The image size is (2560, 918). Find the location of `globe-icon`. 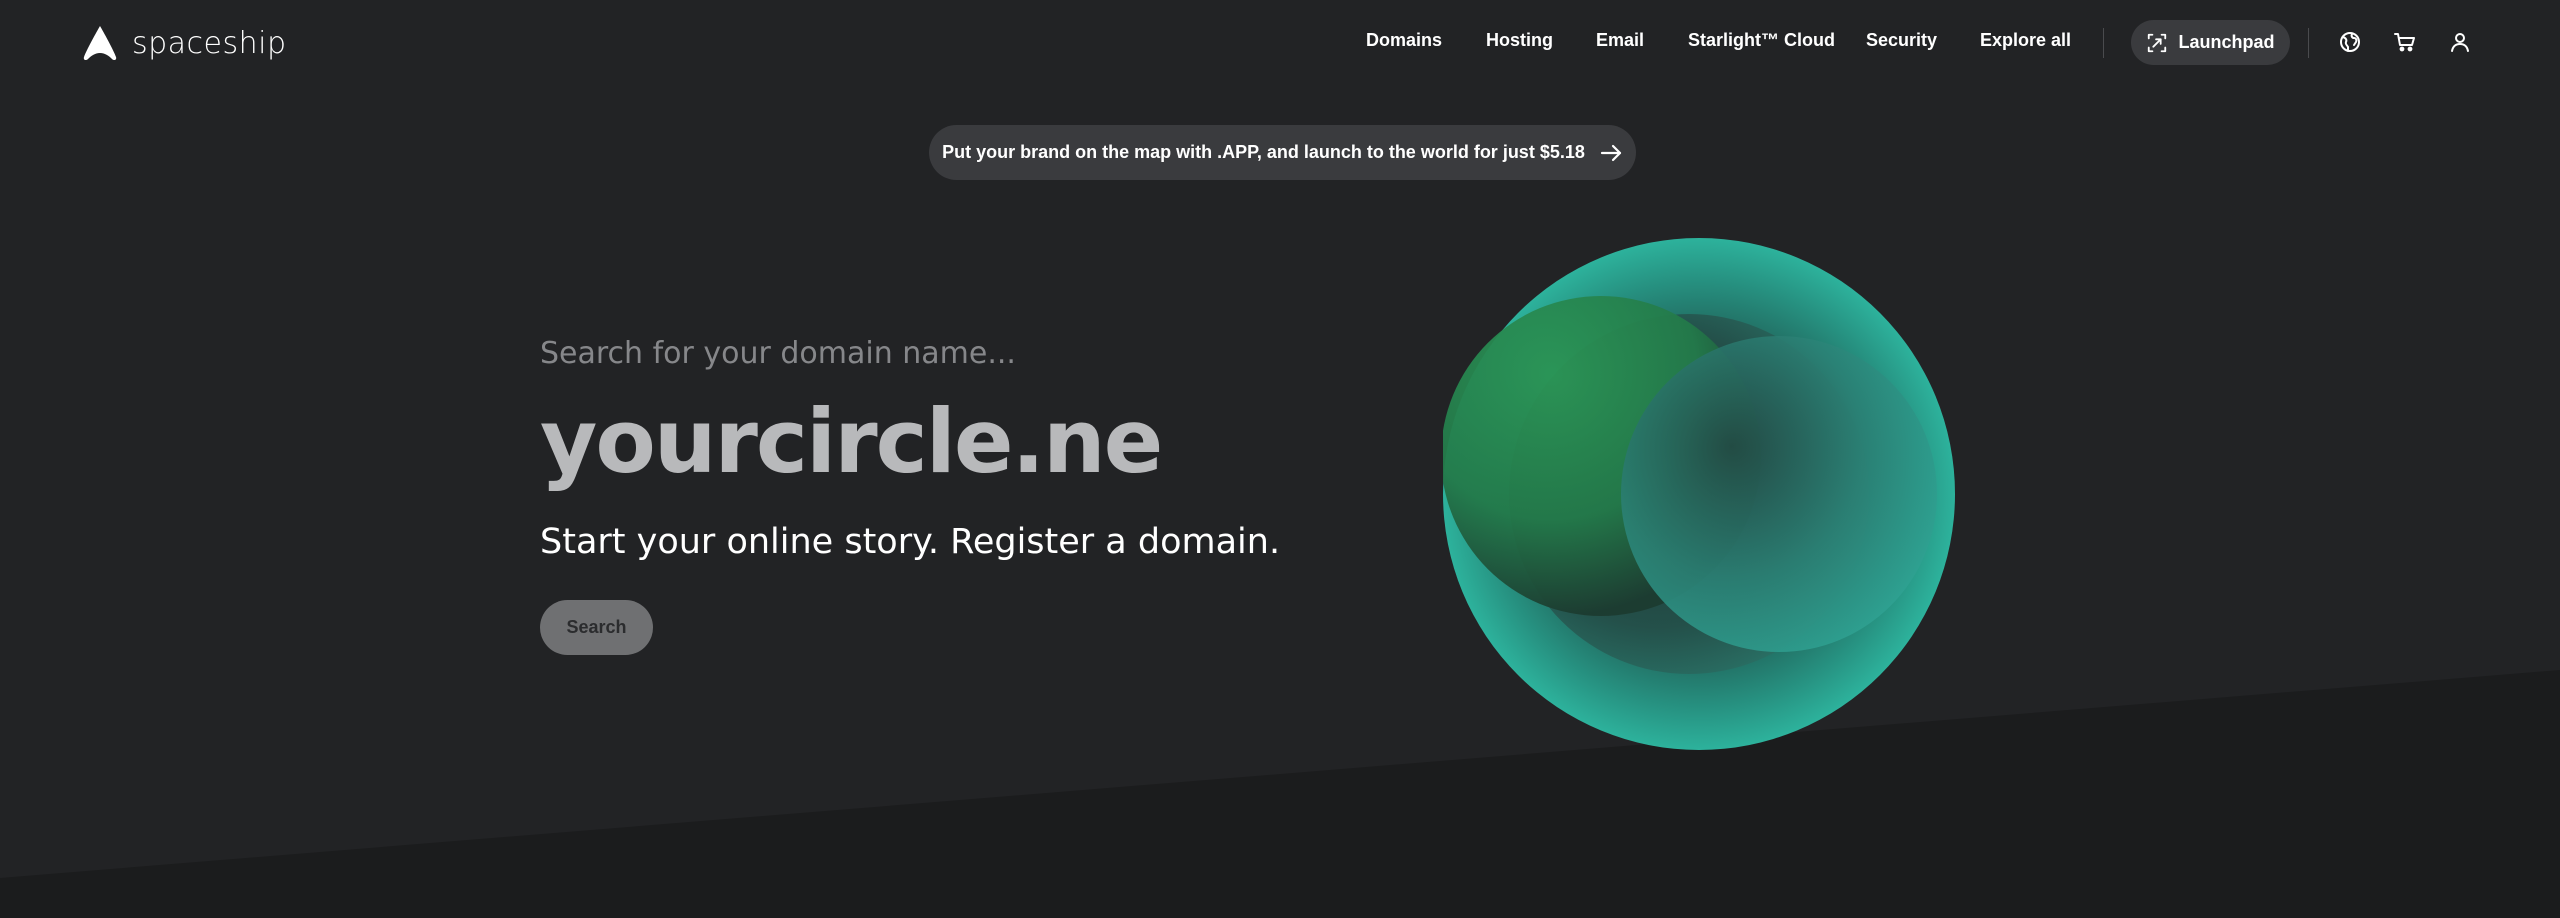

globe-icon is located at coordinates (2350, 42).